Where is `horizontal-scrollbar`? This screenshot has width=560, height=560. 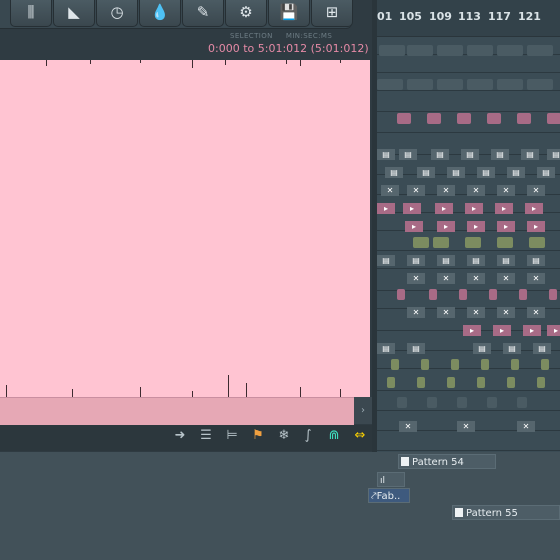 horizontal-scrollbar is located at coordinates (177, 411).